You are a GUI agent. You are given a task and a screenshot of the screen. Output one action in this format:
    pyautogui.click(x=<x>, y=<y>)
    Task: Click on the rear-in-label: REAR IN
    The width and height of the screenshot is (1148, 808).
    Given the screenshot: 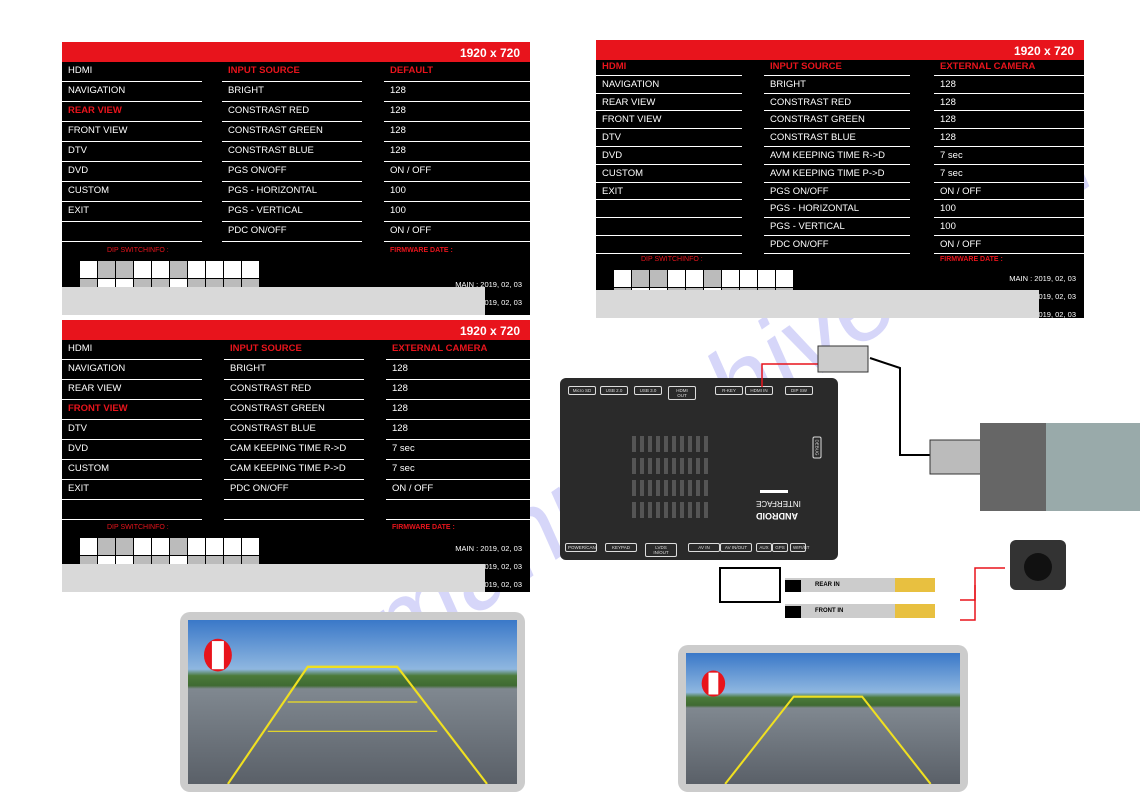 What is the action you would take?
    pyautogui.click(x=825, y=586)
    